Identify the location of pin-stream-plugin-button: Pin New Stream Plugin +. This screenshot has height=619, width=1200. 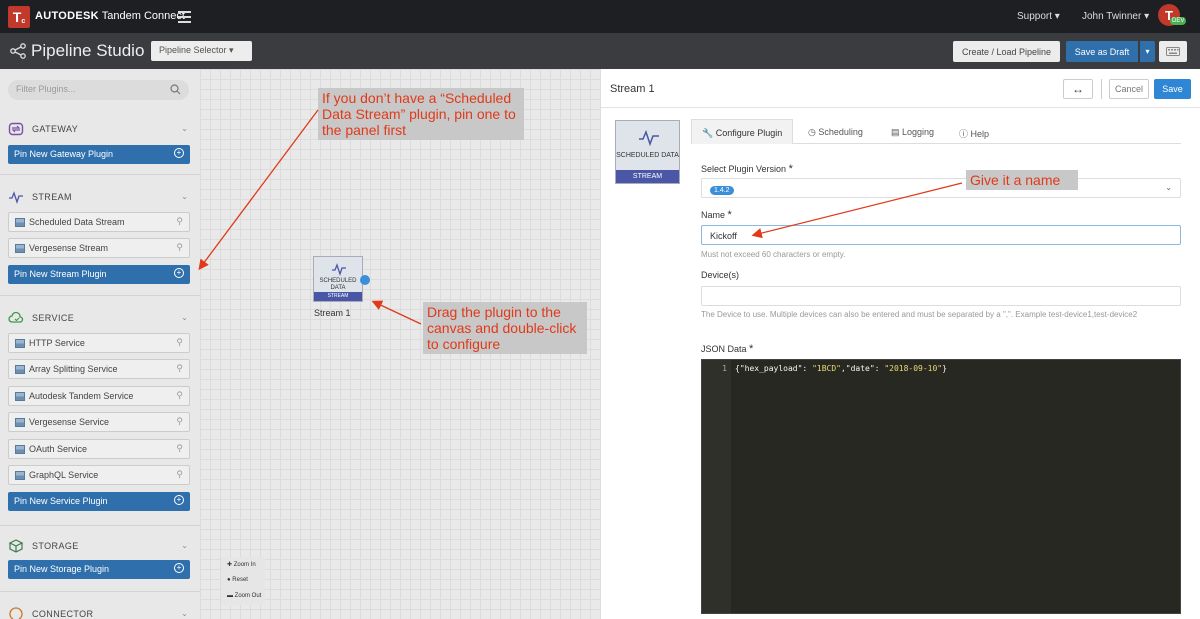
(99, 274).